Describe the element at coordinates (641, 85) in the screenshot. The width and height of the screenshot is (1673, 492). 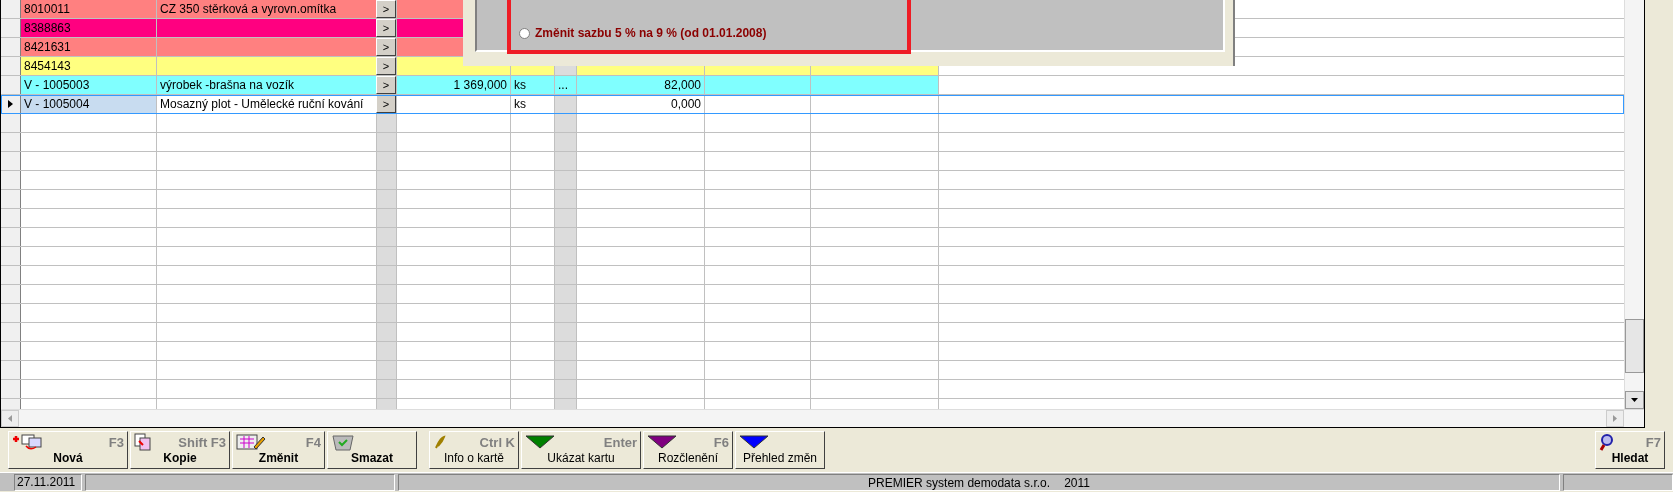
I see `value-cell: 82,000` at that location.